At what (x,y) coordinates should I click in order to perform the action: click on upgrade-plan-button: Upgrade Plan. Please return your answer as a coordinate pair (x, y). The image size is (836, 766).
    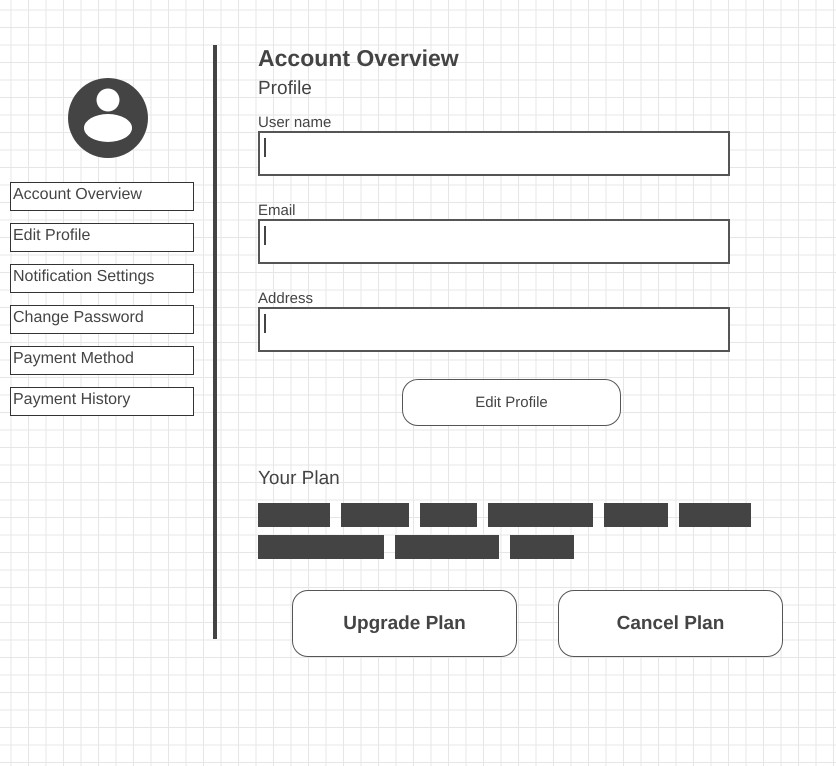
    Looking at the image, I should click on (404, 623).